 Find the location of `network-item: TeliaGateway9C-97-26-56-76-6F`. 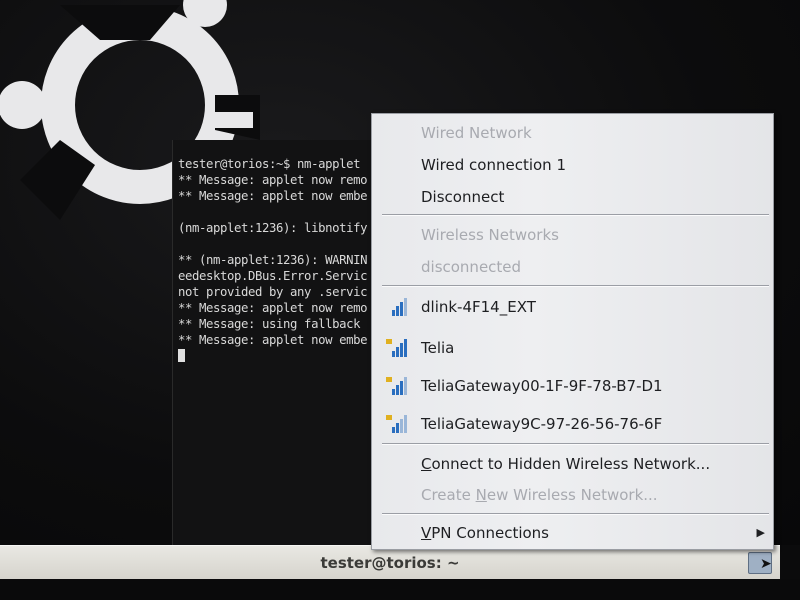

network-item: TeliaGateway9C-97-26-56-76-6F is located at coordinates (541, 424).